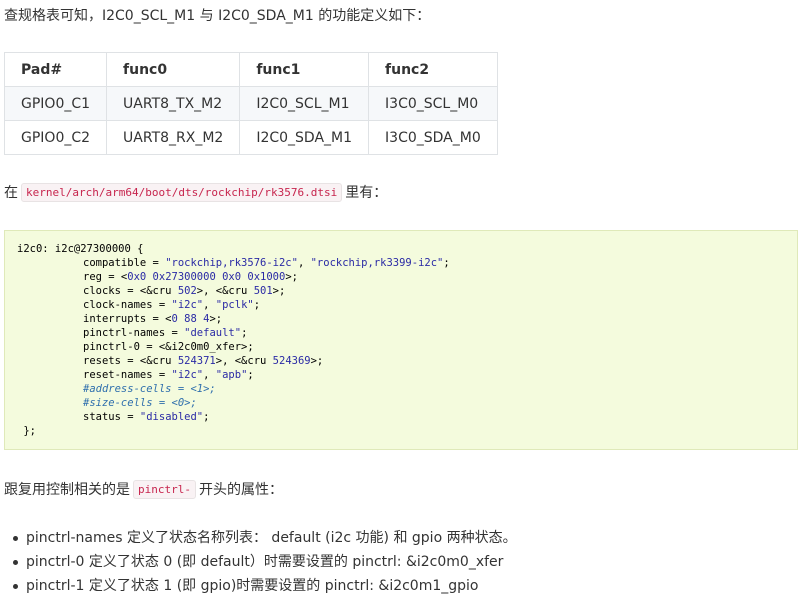 Image resolution: width=800 pixels, height=602 pixels. What do you see at coordinates (55, 69) in the screenshot?
I see `table-header-cell: Pad#` at bounding box center [55, 69].